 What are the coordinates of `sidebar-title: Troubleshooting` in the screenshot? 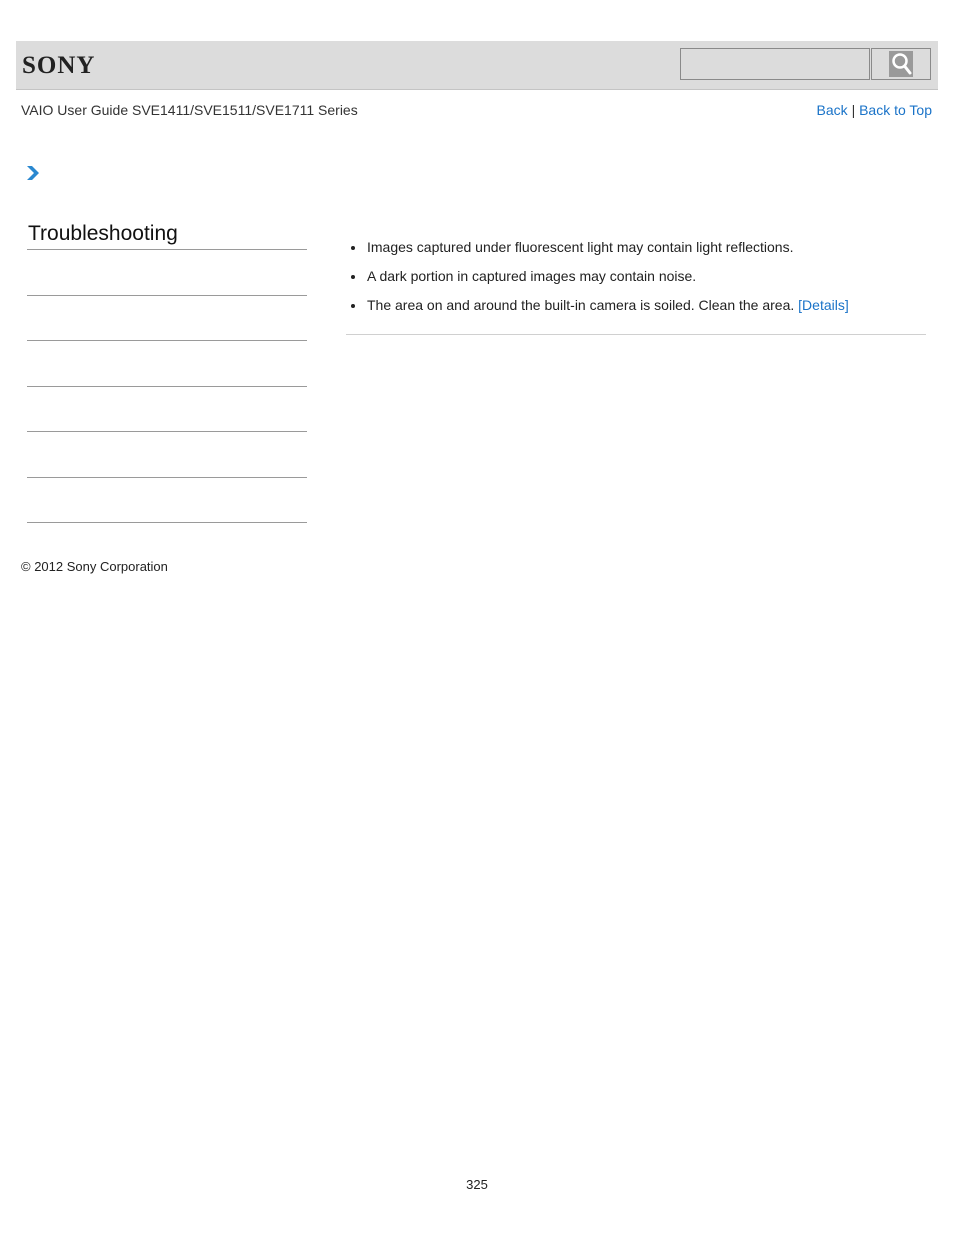 It's located at (103, 233).